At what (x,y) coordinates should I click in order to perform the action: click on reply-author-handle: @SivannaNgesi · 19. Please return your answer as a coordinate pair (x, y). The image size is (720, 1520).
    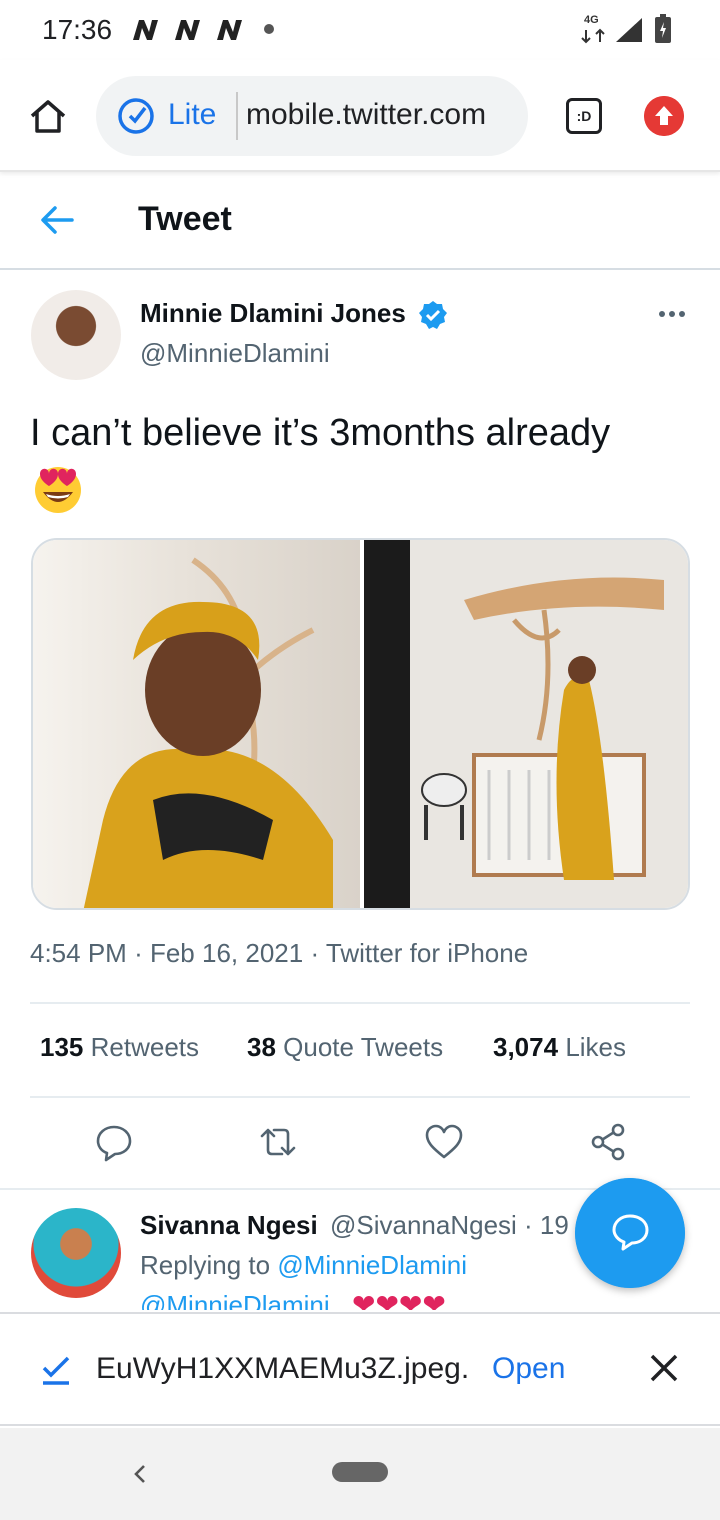
    Looking at the image, I should click on (449, 1225).